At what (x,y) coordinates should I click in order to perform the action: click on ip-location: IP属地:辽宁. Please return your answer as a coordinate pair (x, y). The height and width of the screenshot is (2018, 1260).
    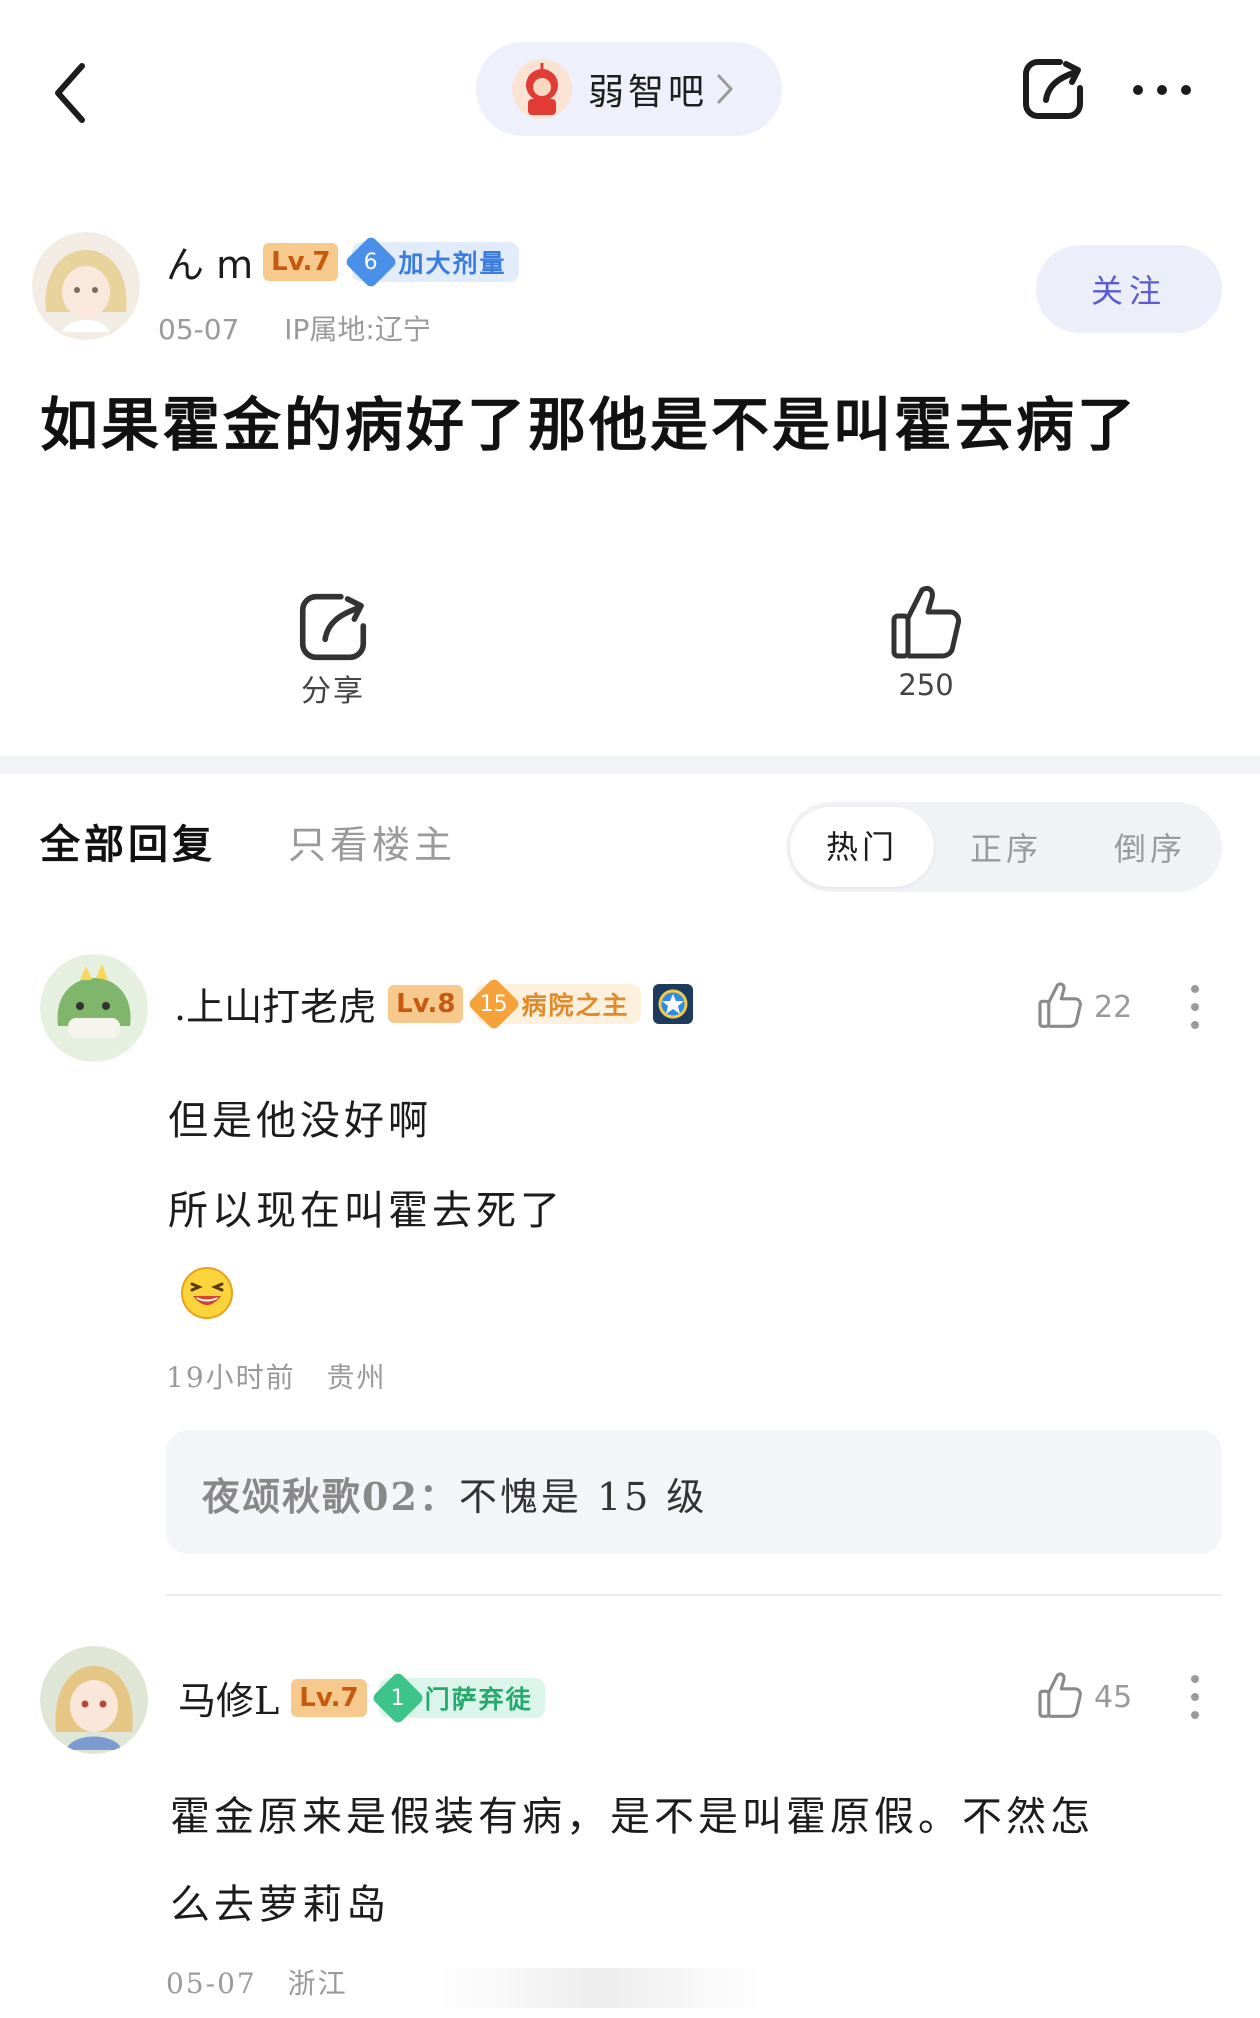
    Looking at the image, I should click on (357, 329).